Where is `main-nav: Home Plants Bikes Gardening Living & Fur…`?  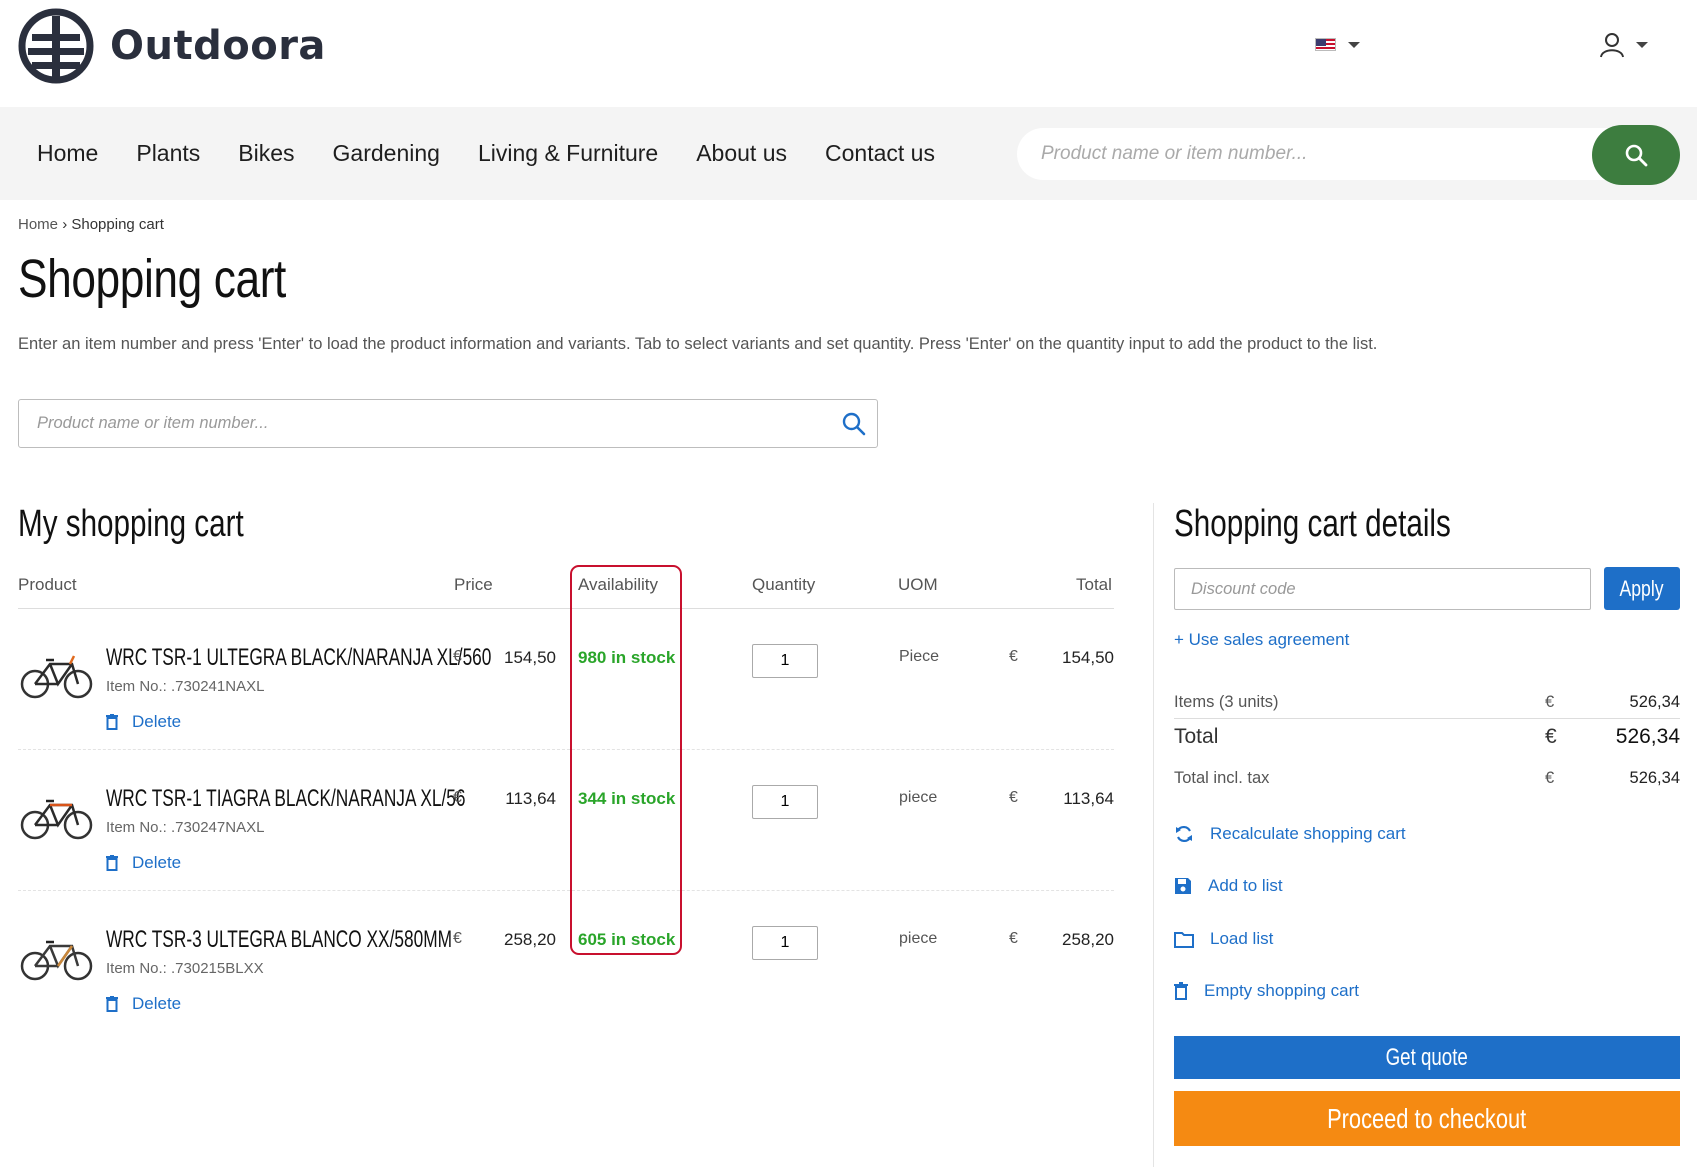 main-nav: Home Plants Bikes Gardening Living & Fur… is located at coordinates (848, 153).